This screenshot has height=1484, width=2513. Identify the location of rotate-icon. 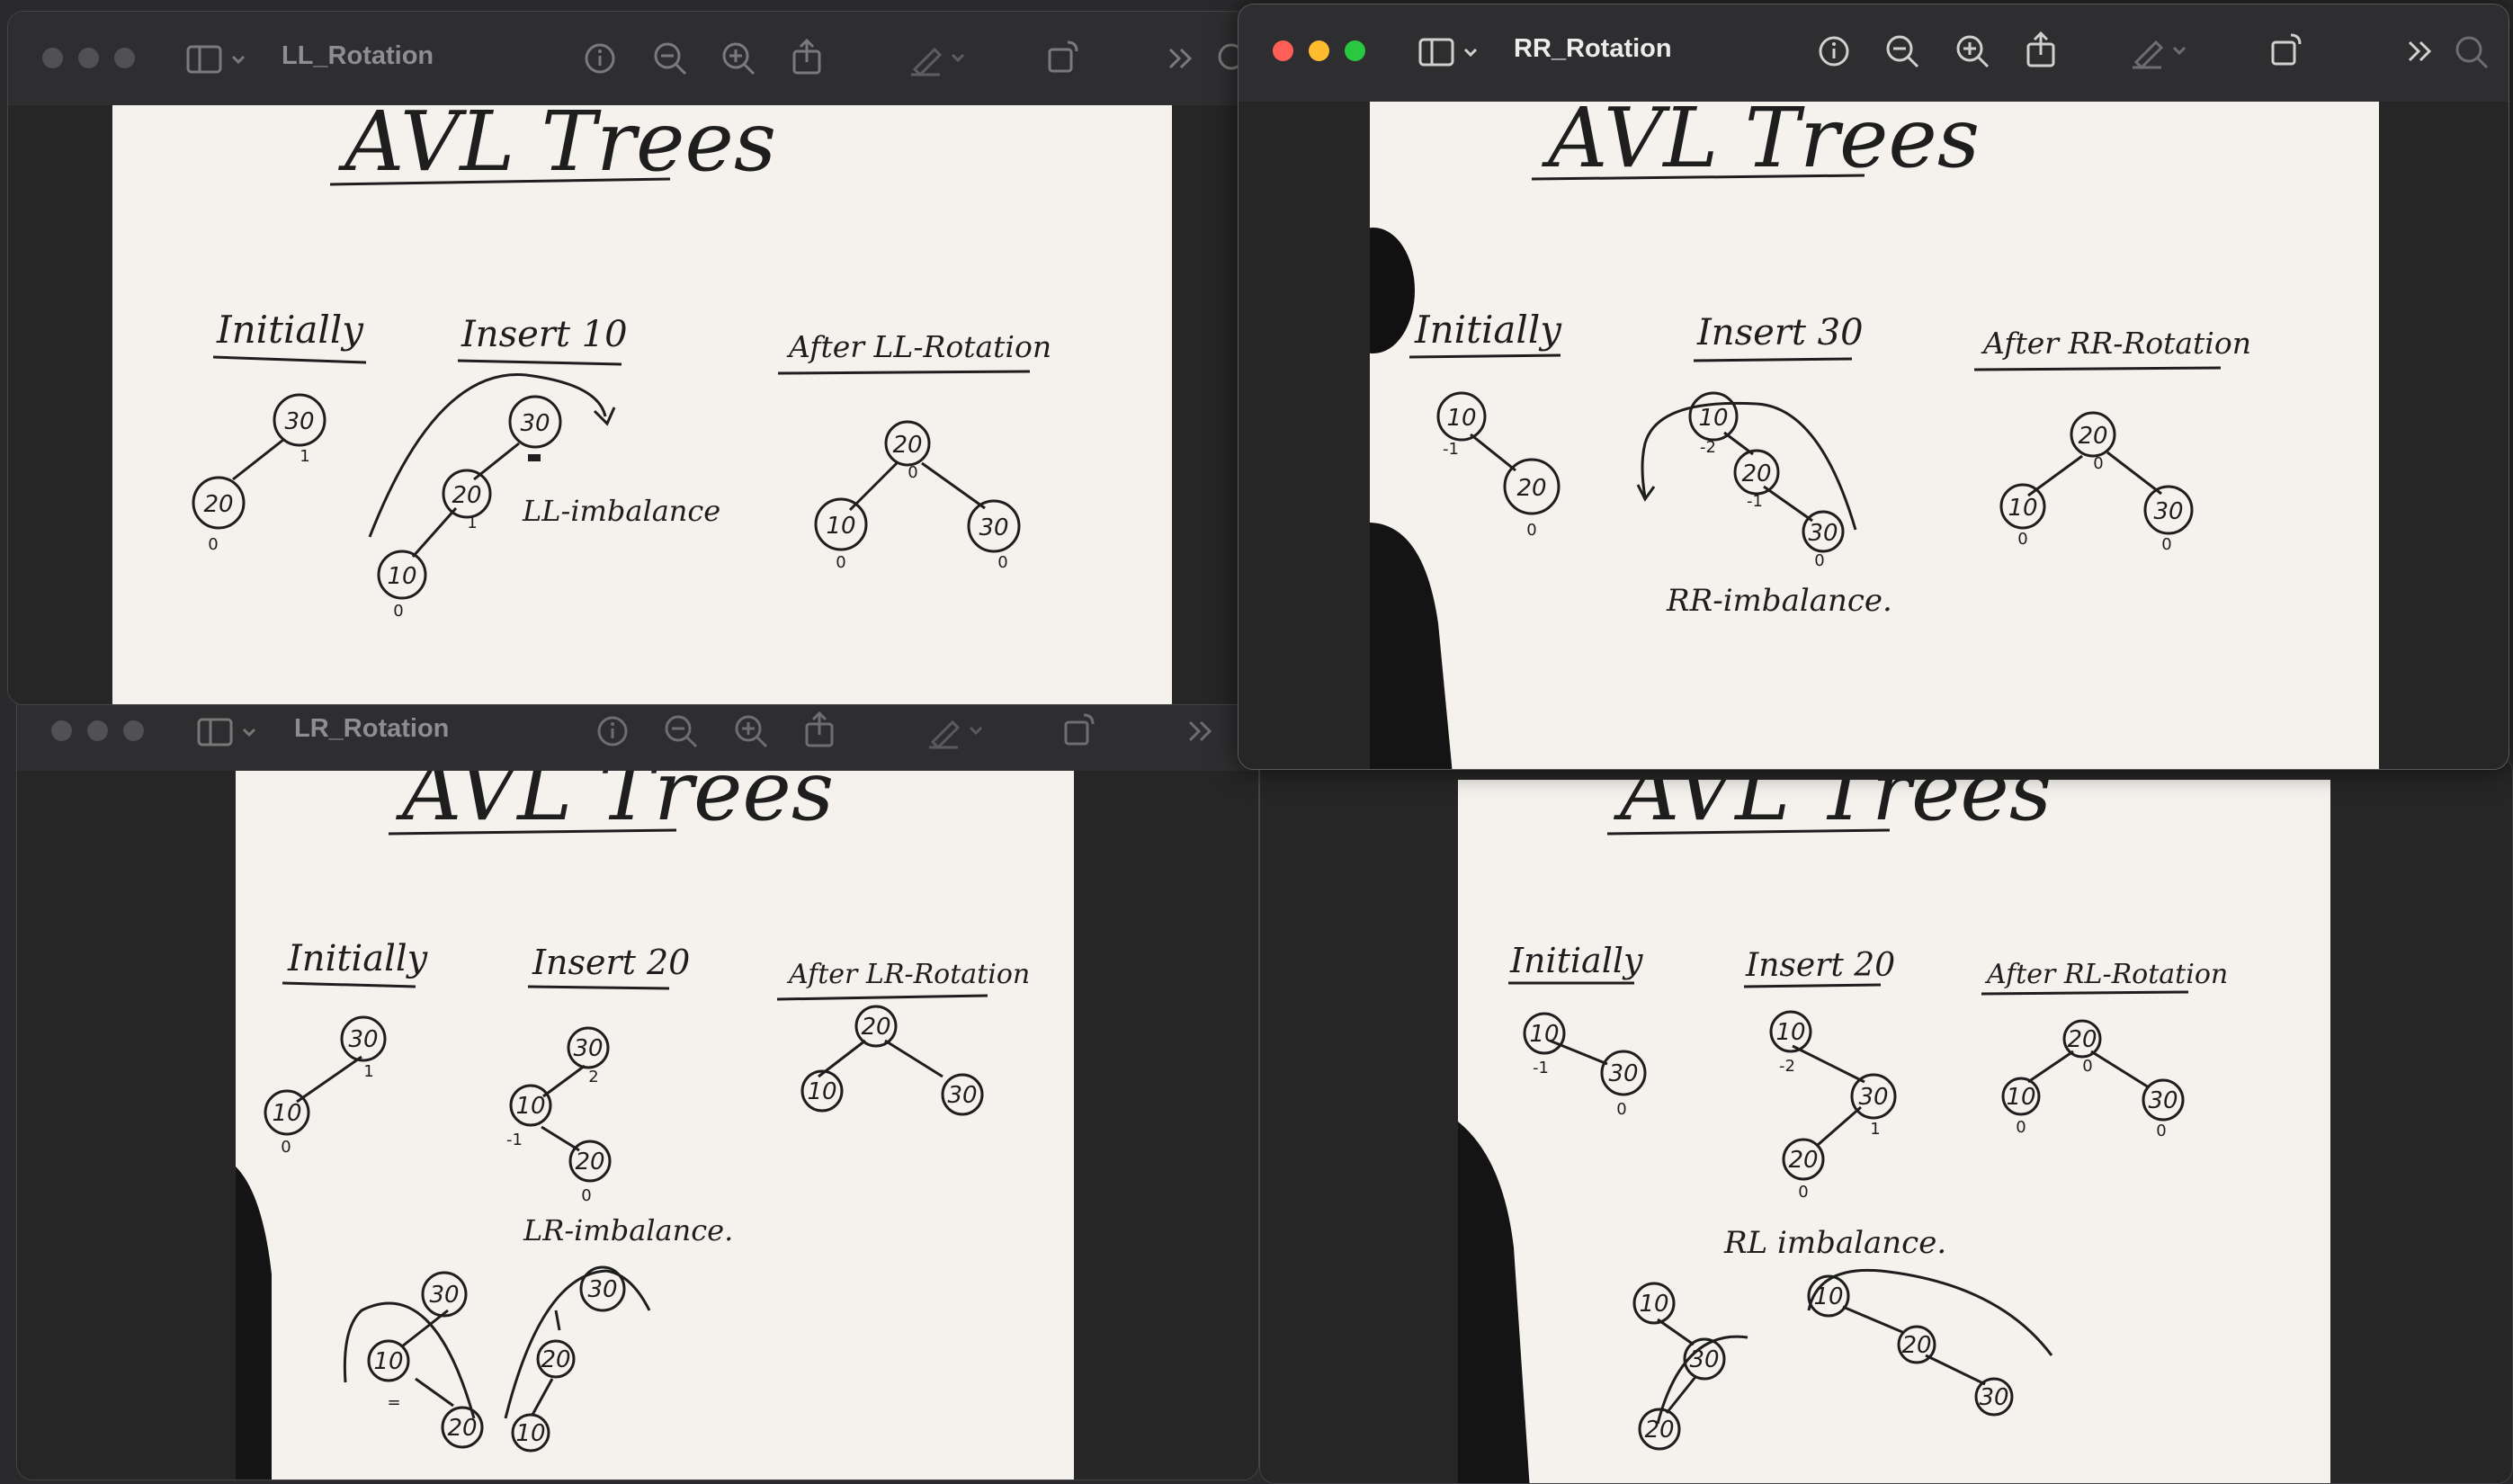
(1079, 729).